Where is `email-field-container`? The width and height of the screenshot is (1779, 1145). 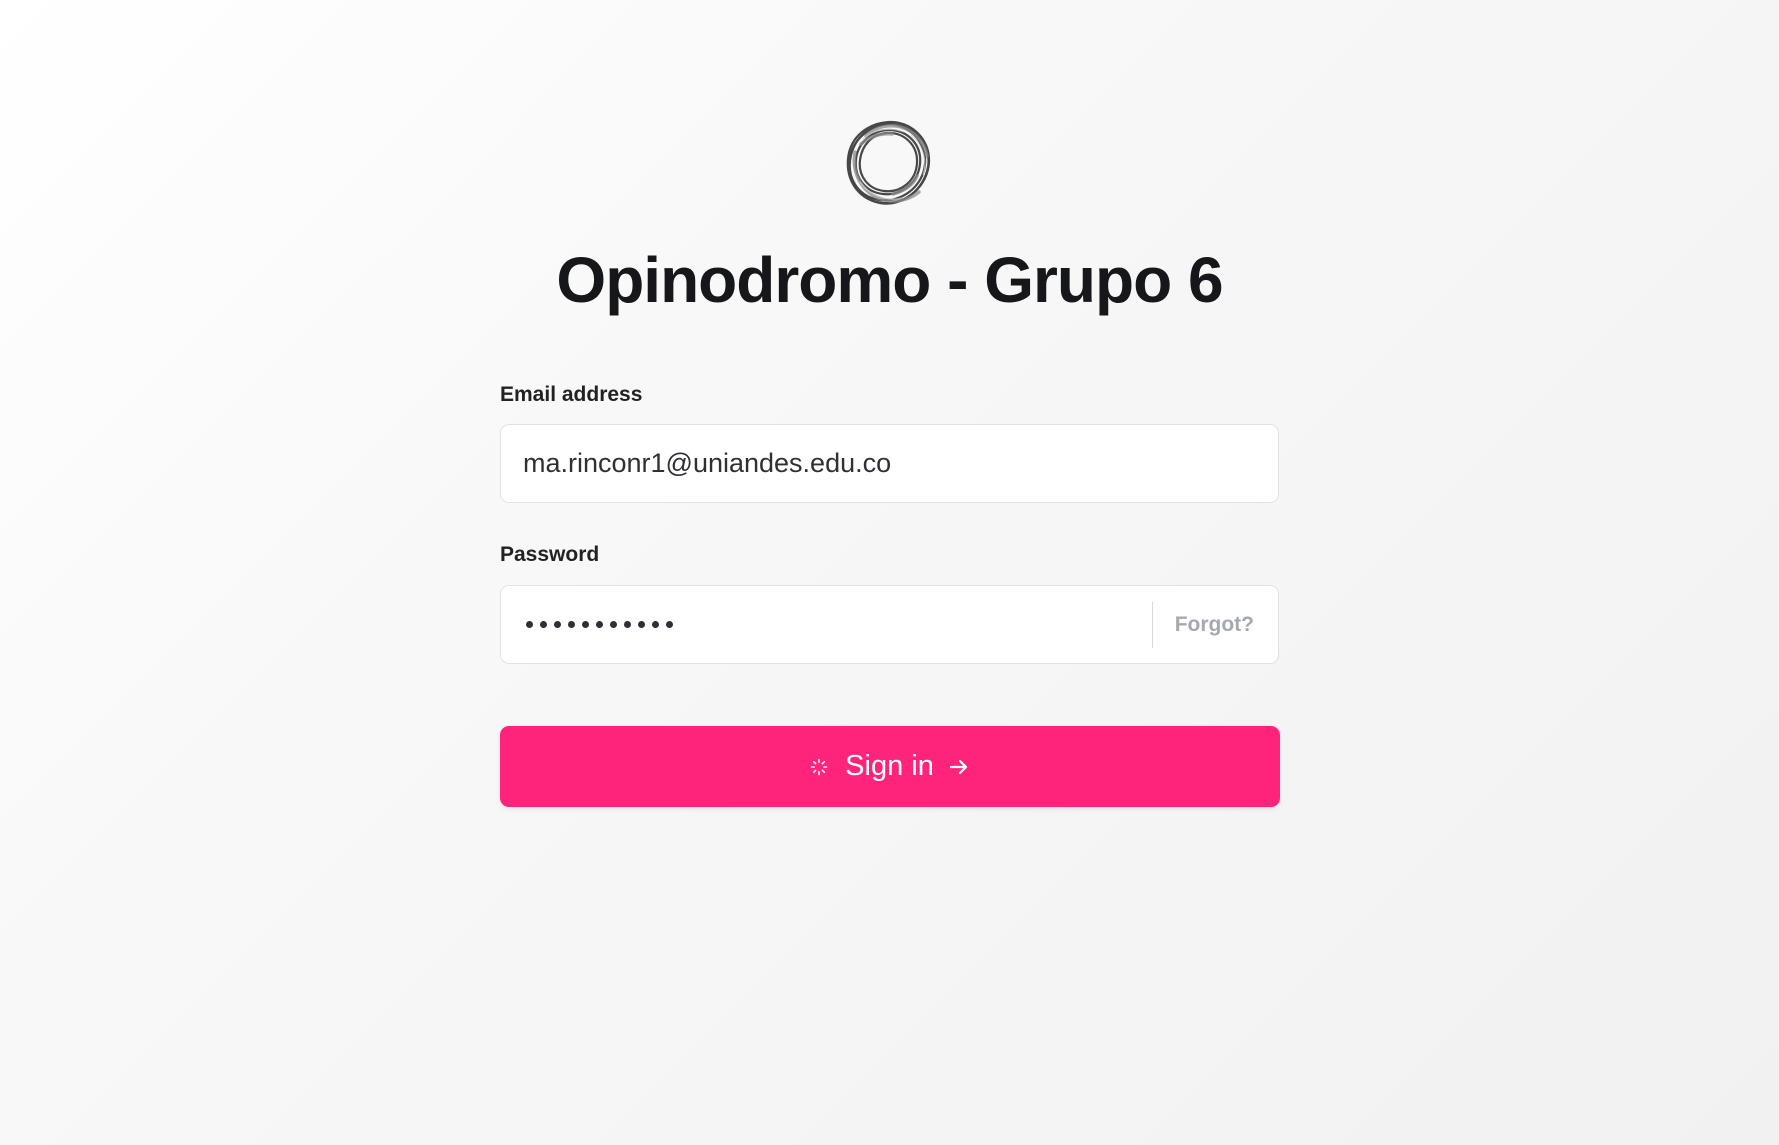 email-field-container is located at coordinates (889, 463).